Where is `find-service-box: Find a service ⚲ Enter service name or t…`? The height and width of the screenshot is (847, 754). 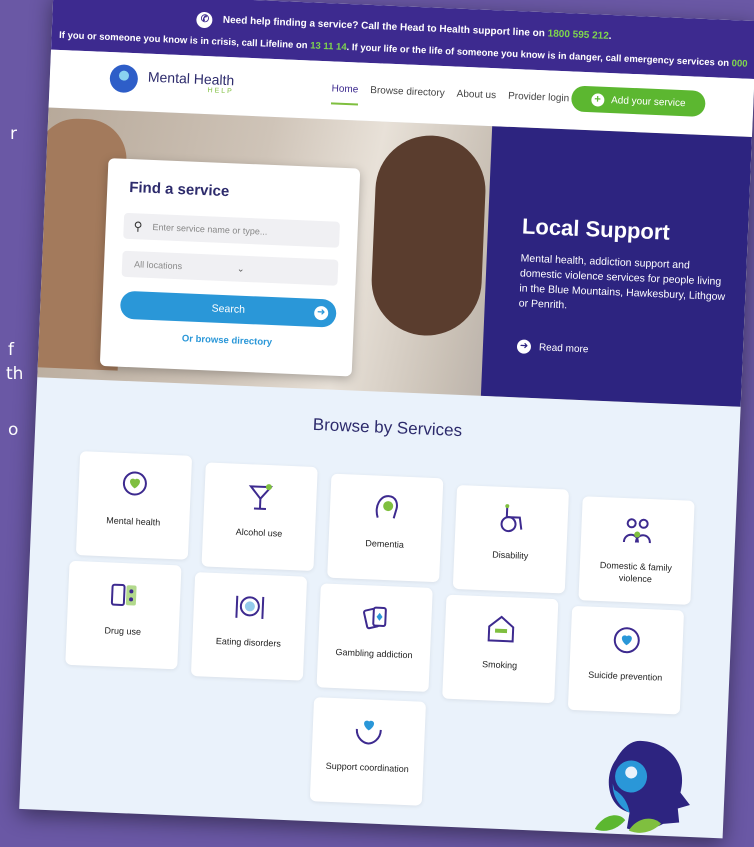 find-service-box: Find a service ⚲ Enter service name or t… is located at coordinates (230, 267).